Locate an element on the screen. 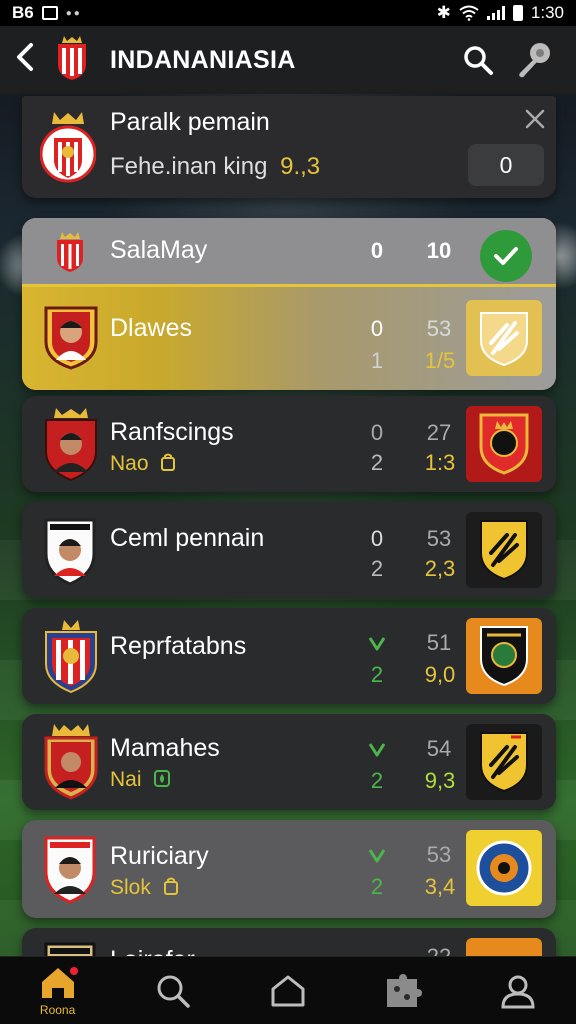 The image size is (576, 1024). player-sub-ruriciary-text: Slok is located at coordinates (130, 887).